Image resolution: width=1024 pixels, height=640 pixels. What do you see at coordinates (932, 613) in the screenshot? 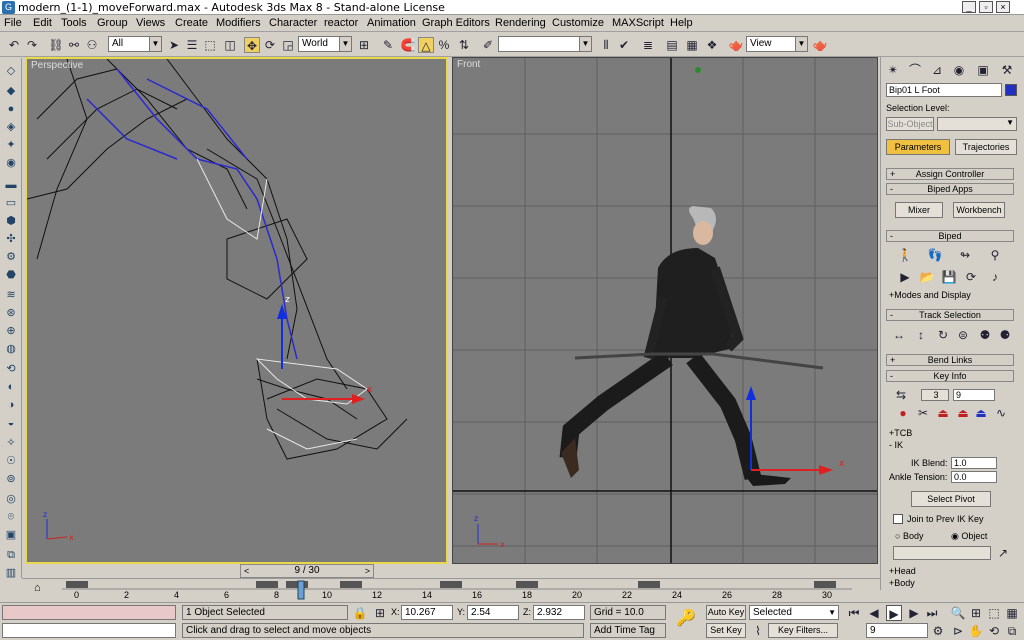
I see `go-to-end-icon: ⏭` at bounding box center [932, 613].